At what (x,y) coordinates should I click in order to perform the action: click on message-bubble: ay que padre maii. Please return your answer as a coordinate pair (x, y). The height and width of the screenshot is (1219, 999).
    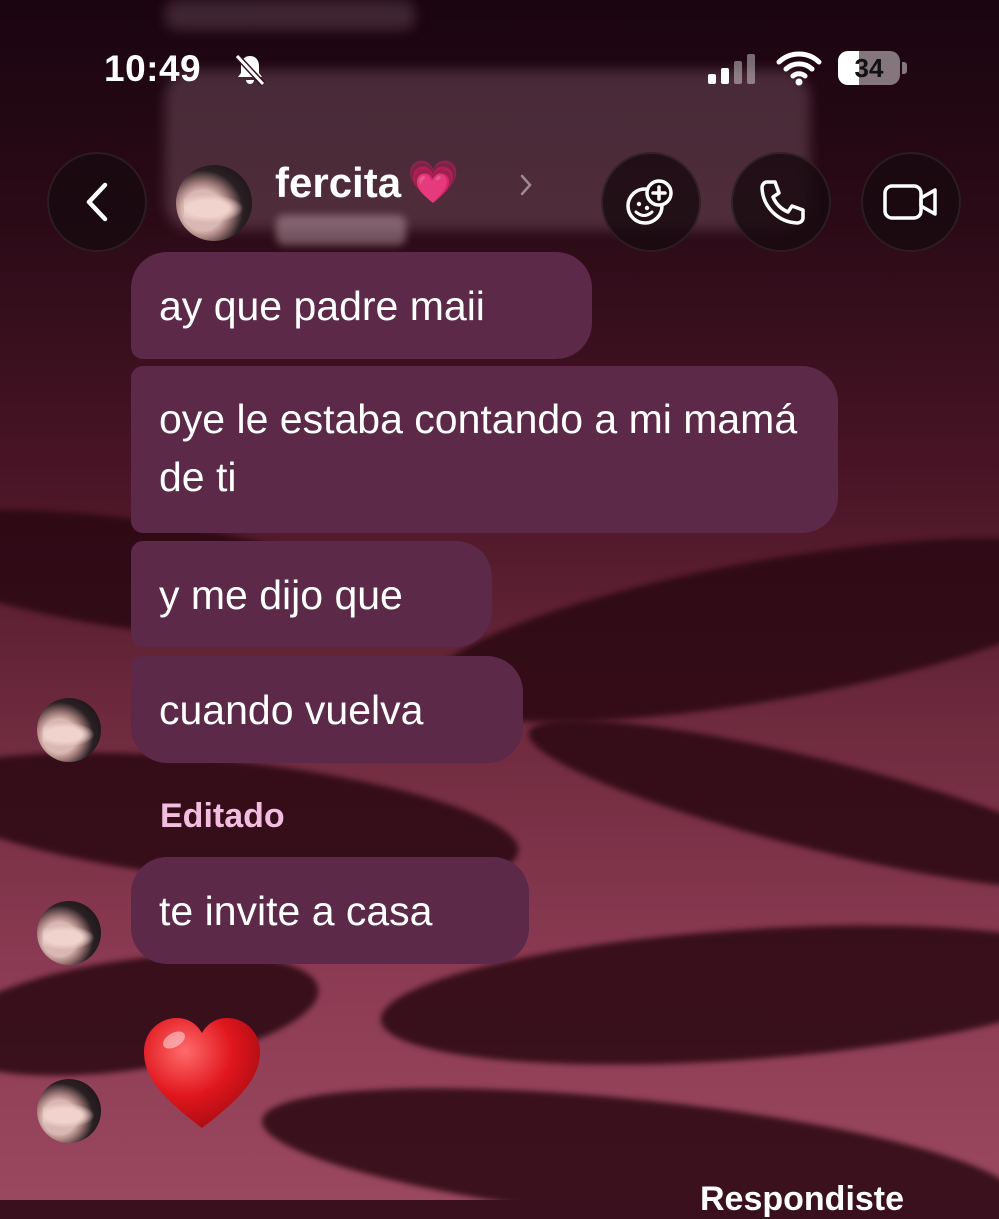
    Looking at the image, I should click on (361, 305).